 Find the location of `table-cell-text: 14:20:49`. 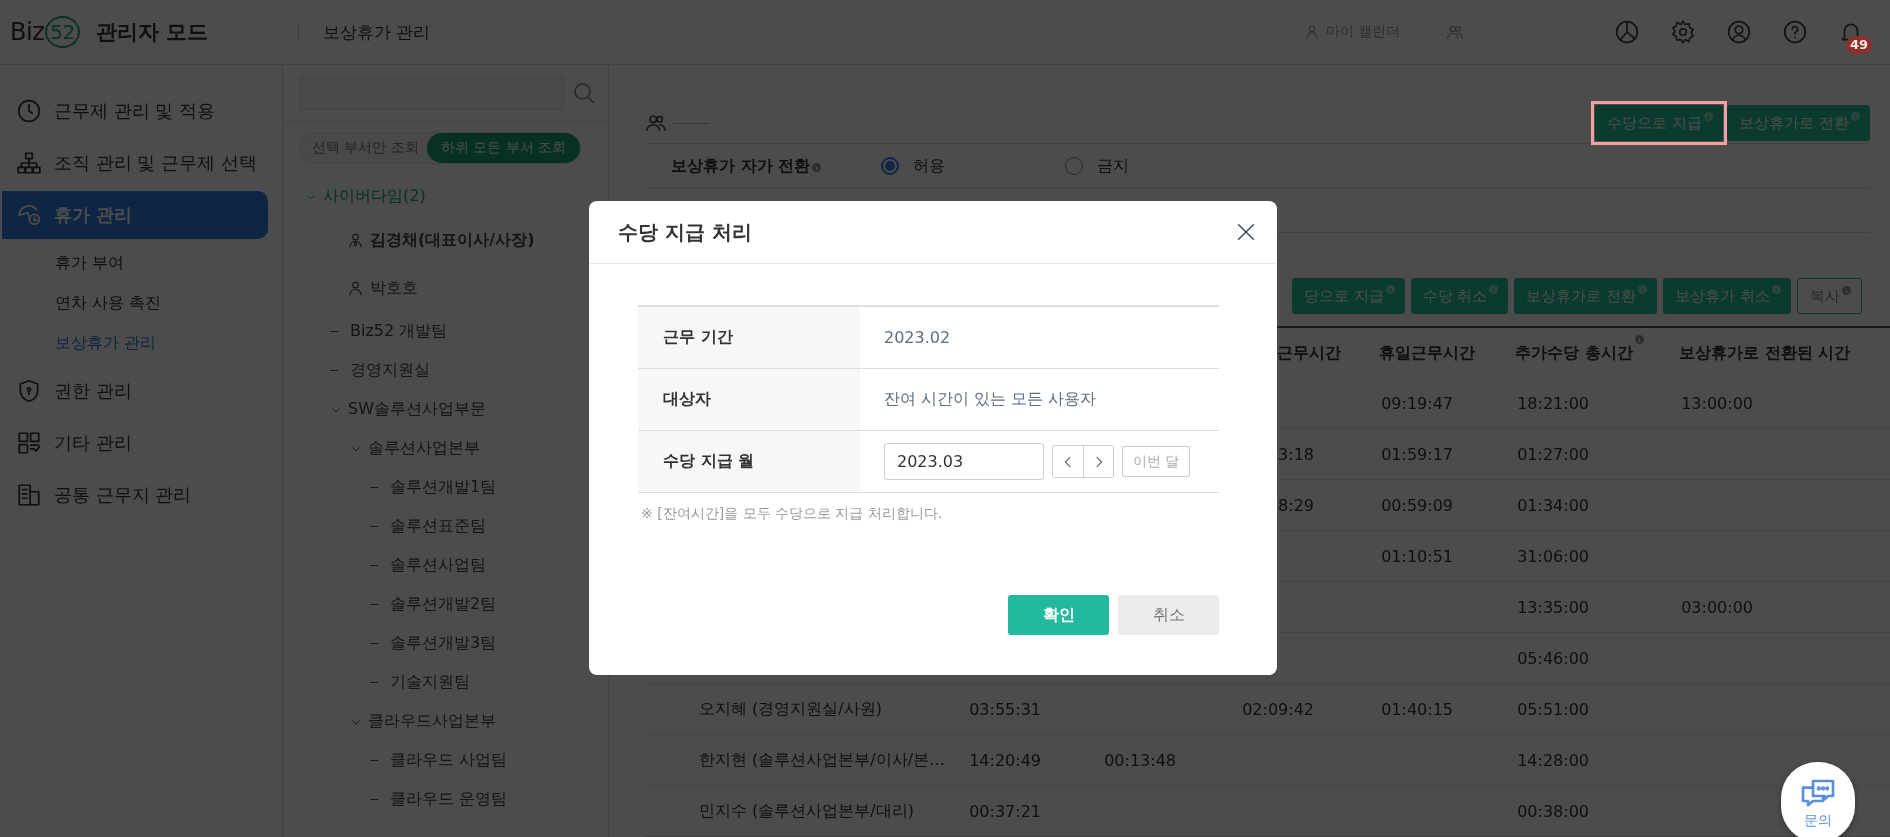

table-cell-text: 14:20:49 is located at coordinates (1004, 760).